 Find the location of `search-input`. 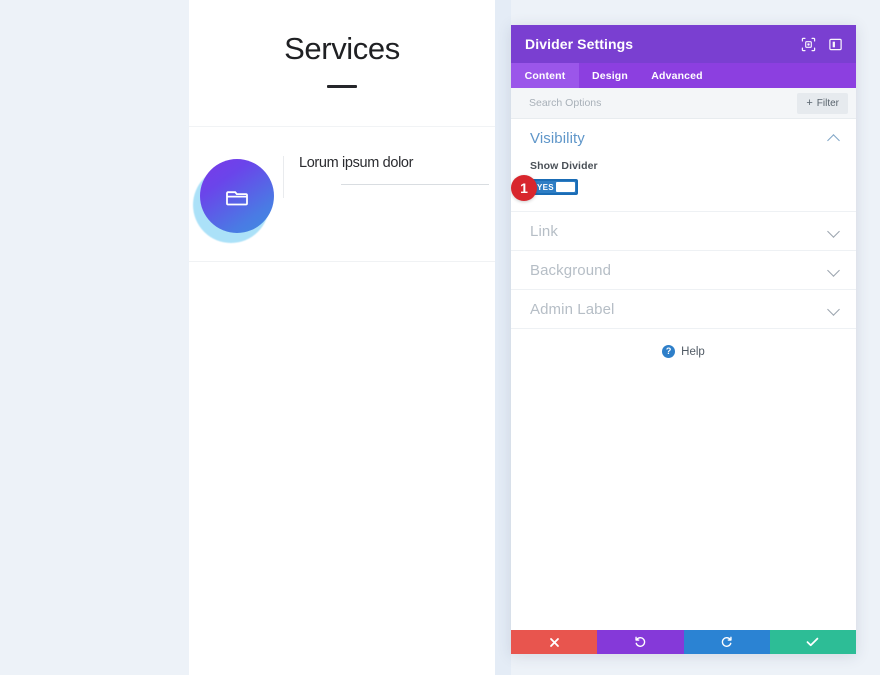

search-input is located at coordinates (663, 103).